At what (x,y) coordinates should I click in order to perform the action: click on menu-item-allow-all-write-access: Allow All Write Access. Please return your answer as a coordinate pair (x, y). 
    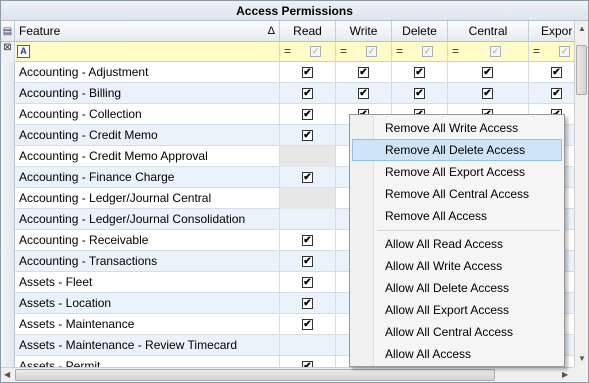
    Looking at the image, I should click on (457, 266).